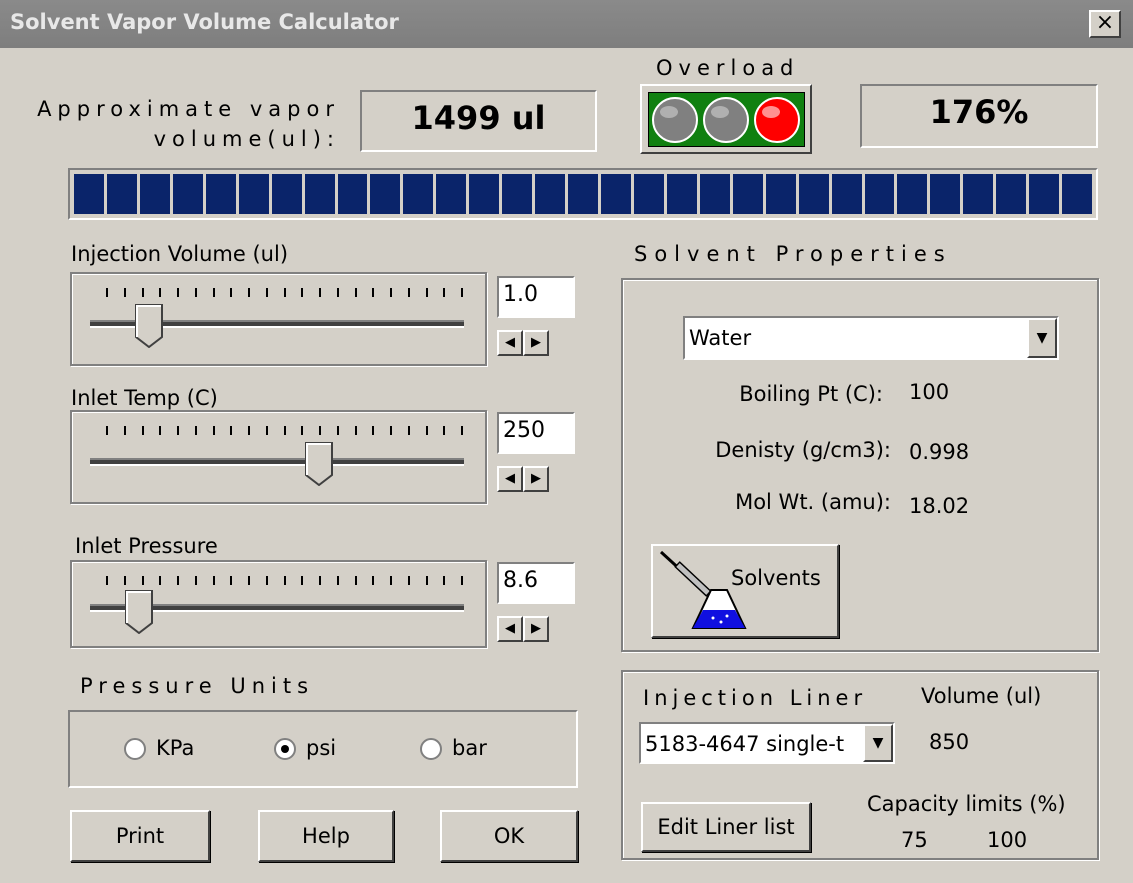 The image size is (1133, 883). What do you see at coordinates (720, 338) in the screenshot?
I see `solvent-select-value: Water` at bounding box center [720, 338].